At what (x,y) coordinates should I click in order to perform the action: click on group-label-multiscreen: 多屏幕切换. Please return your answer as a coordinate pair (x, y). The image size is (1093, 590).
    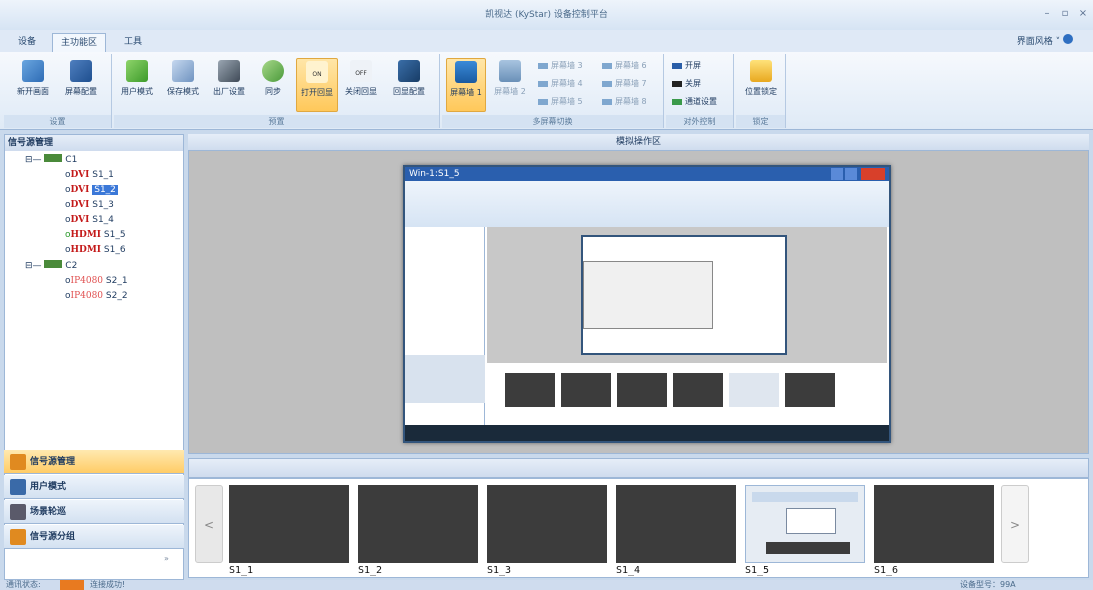
    Looking at the image, I should click on (552, 121).